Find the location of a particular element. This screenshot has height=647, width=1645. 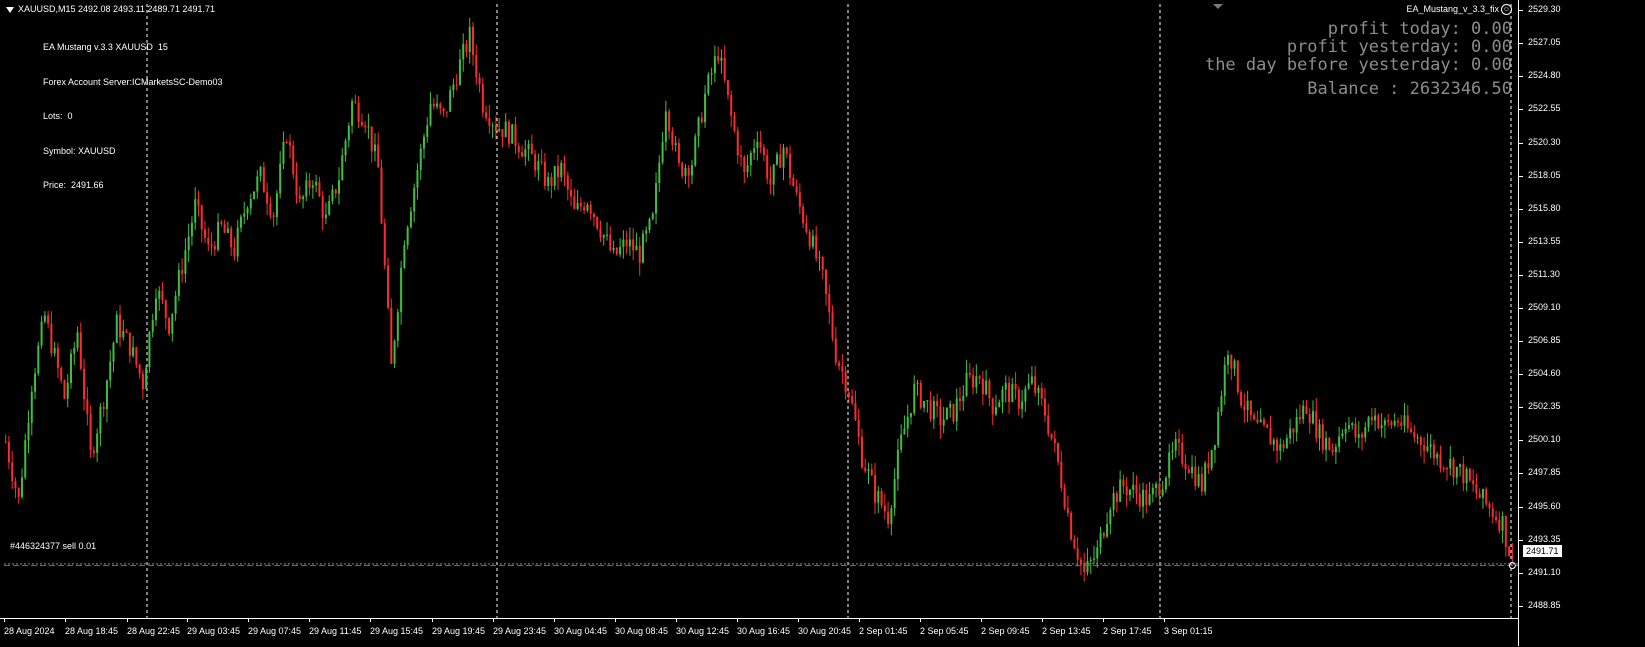

price-tick-label: 2488.85 is located at coordinates (1544, 605).